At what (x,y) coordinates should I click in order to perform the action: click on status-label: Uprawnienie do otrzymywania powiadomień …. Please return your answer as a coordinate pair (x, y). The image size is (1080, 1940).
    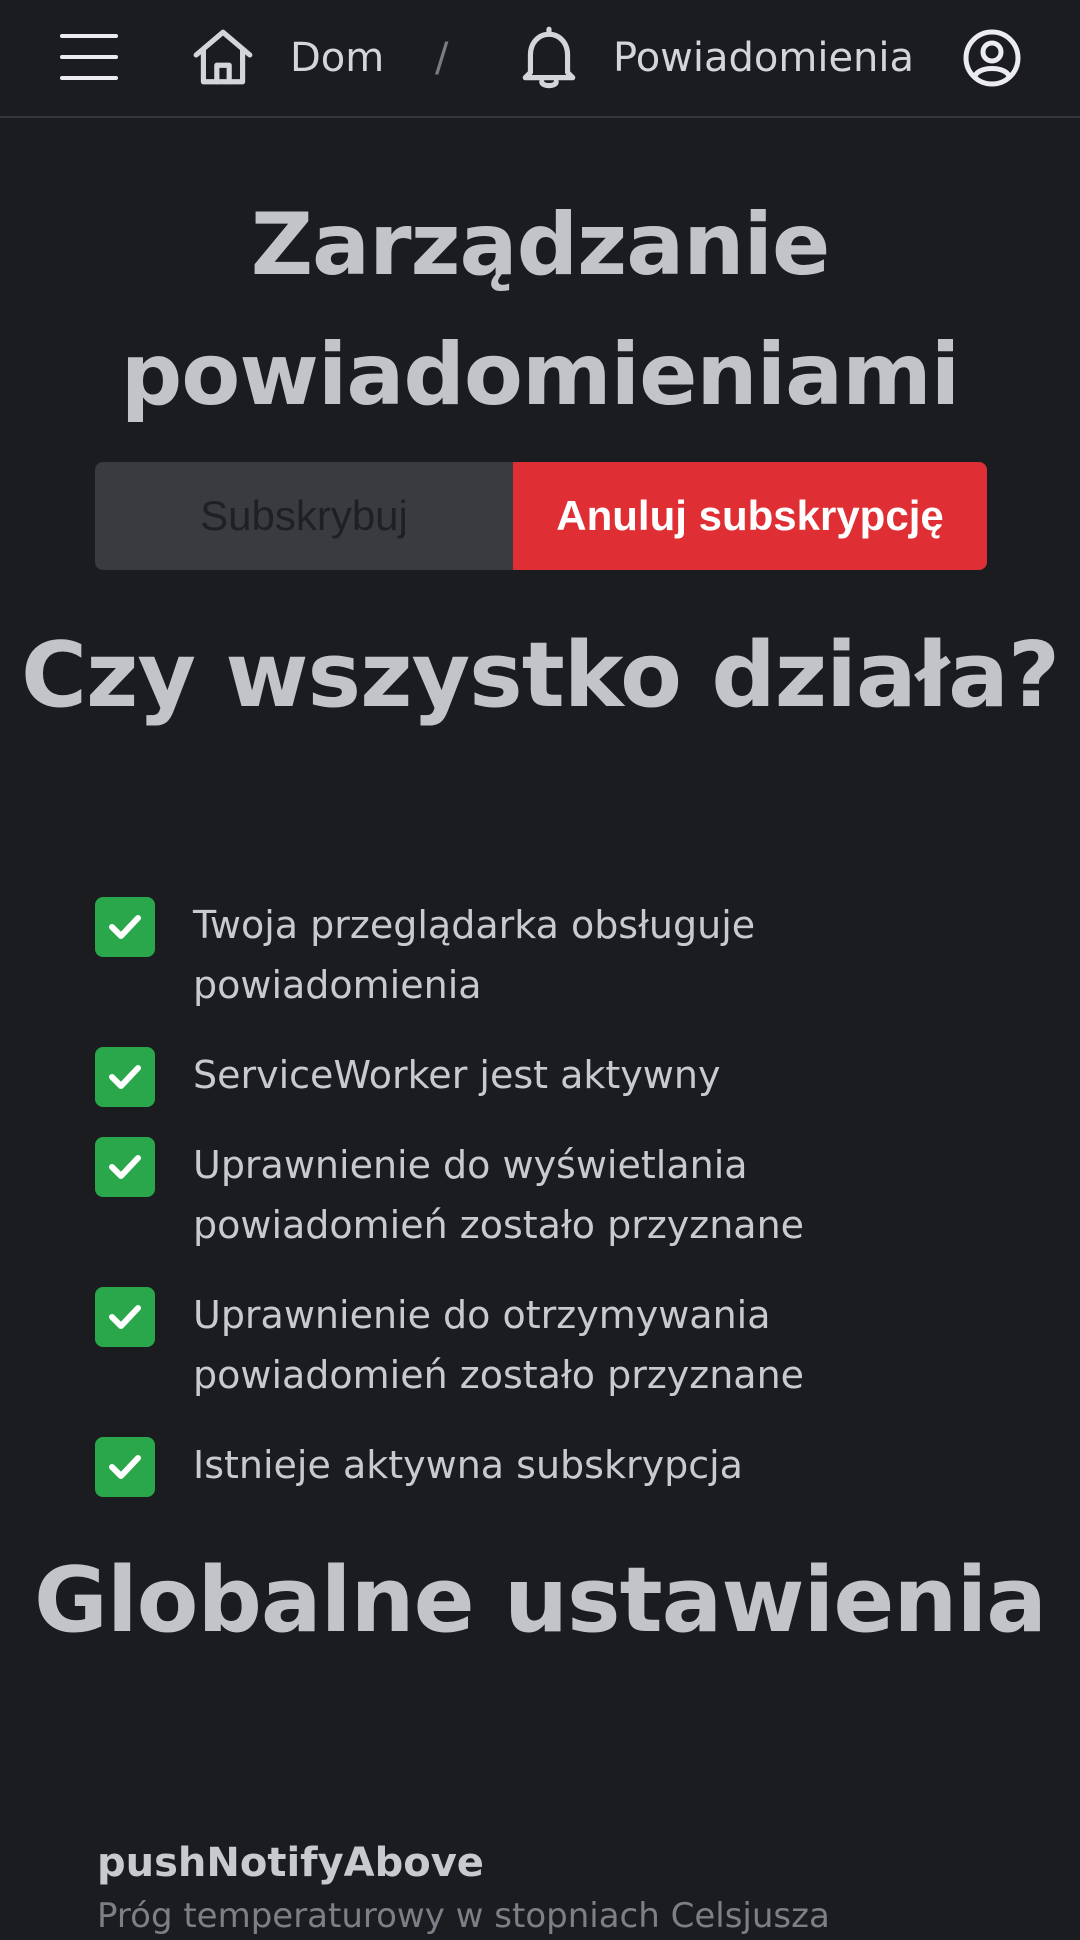
    Looking at the image, I should click on (499, 1345).